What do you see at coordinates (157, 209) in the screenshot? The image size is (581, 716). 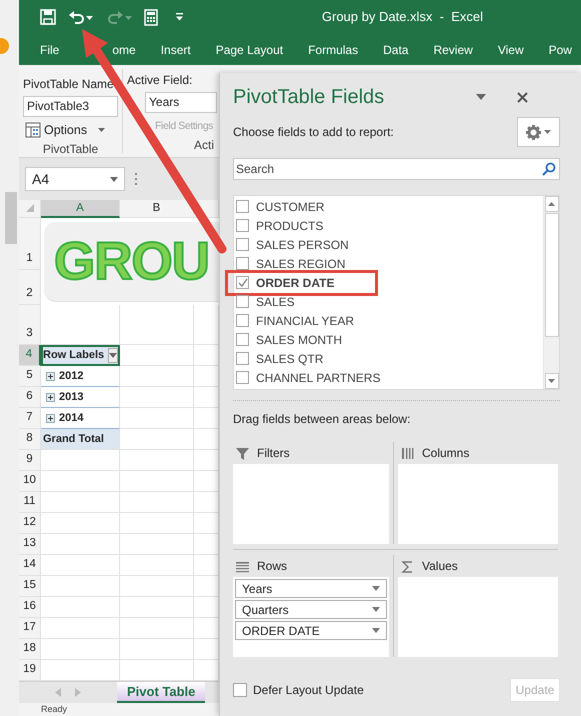 I see `column-header: B` at bounding box center [157, 209].